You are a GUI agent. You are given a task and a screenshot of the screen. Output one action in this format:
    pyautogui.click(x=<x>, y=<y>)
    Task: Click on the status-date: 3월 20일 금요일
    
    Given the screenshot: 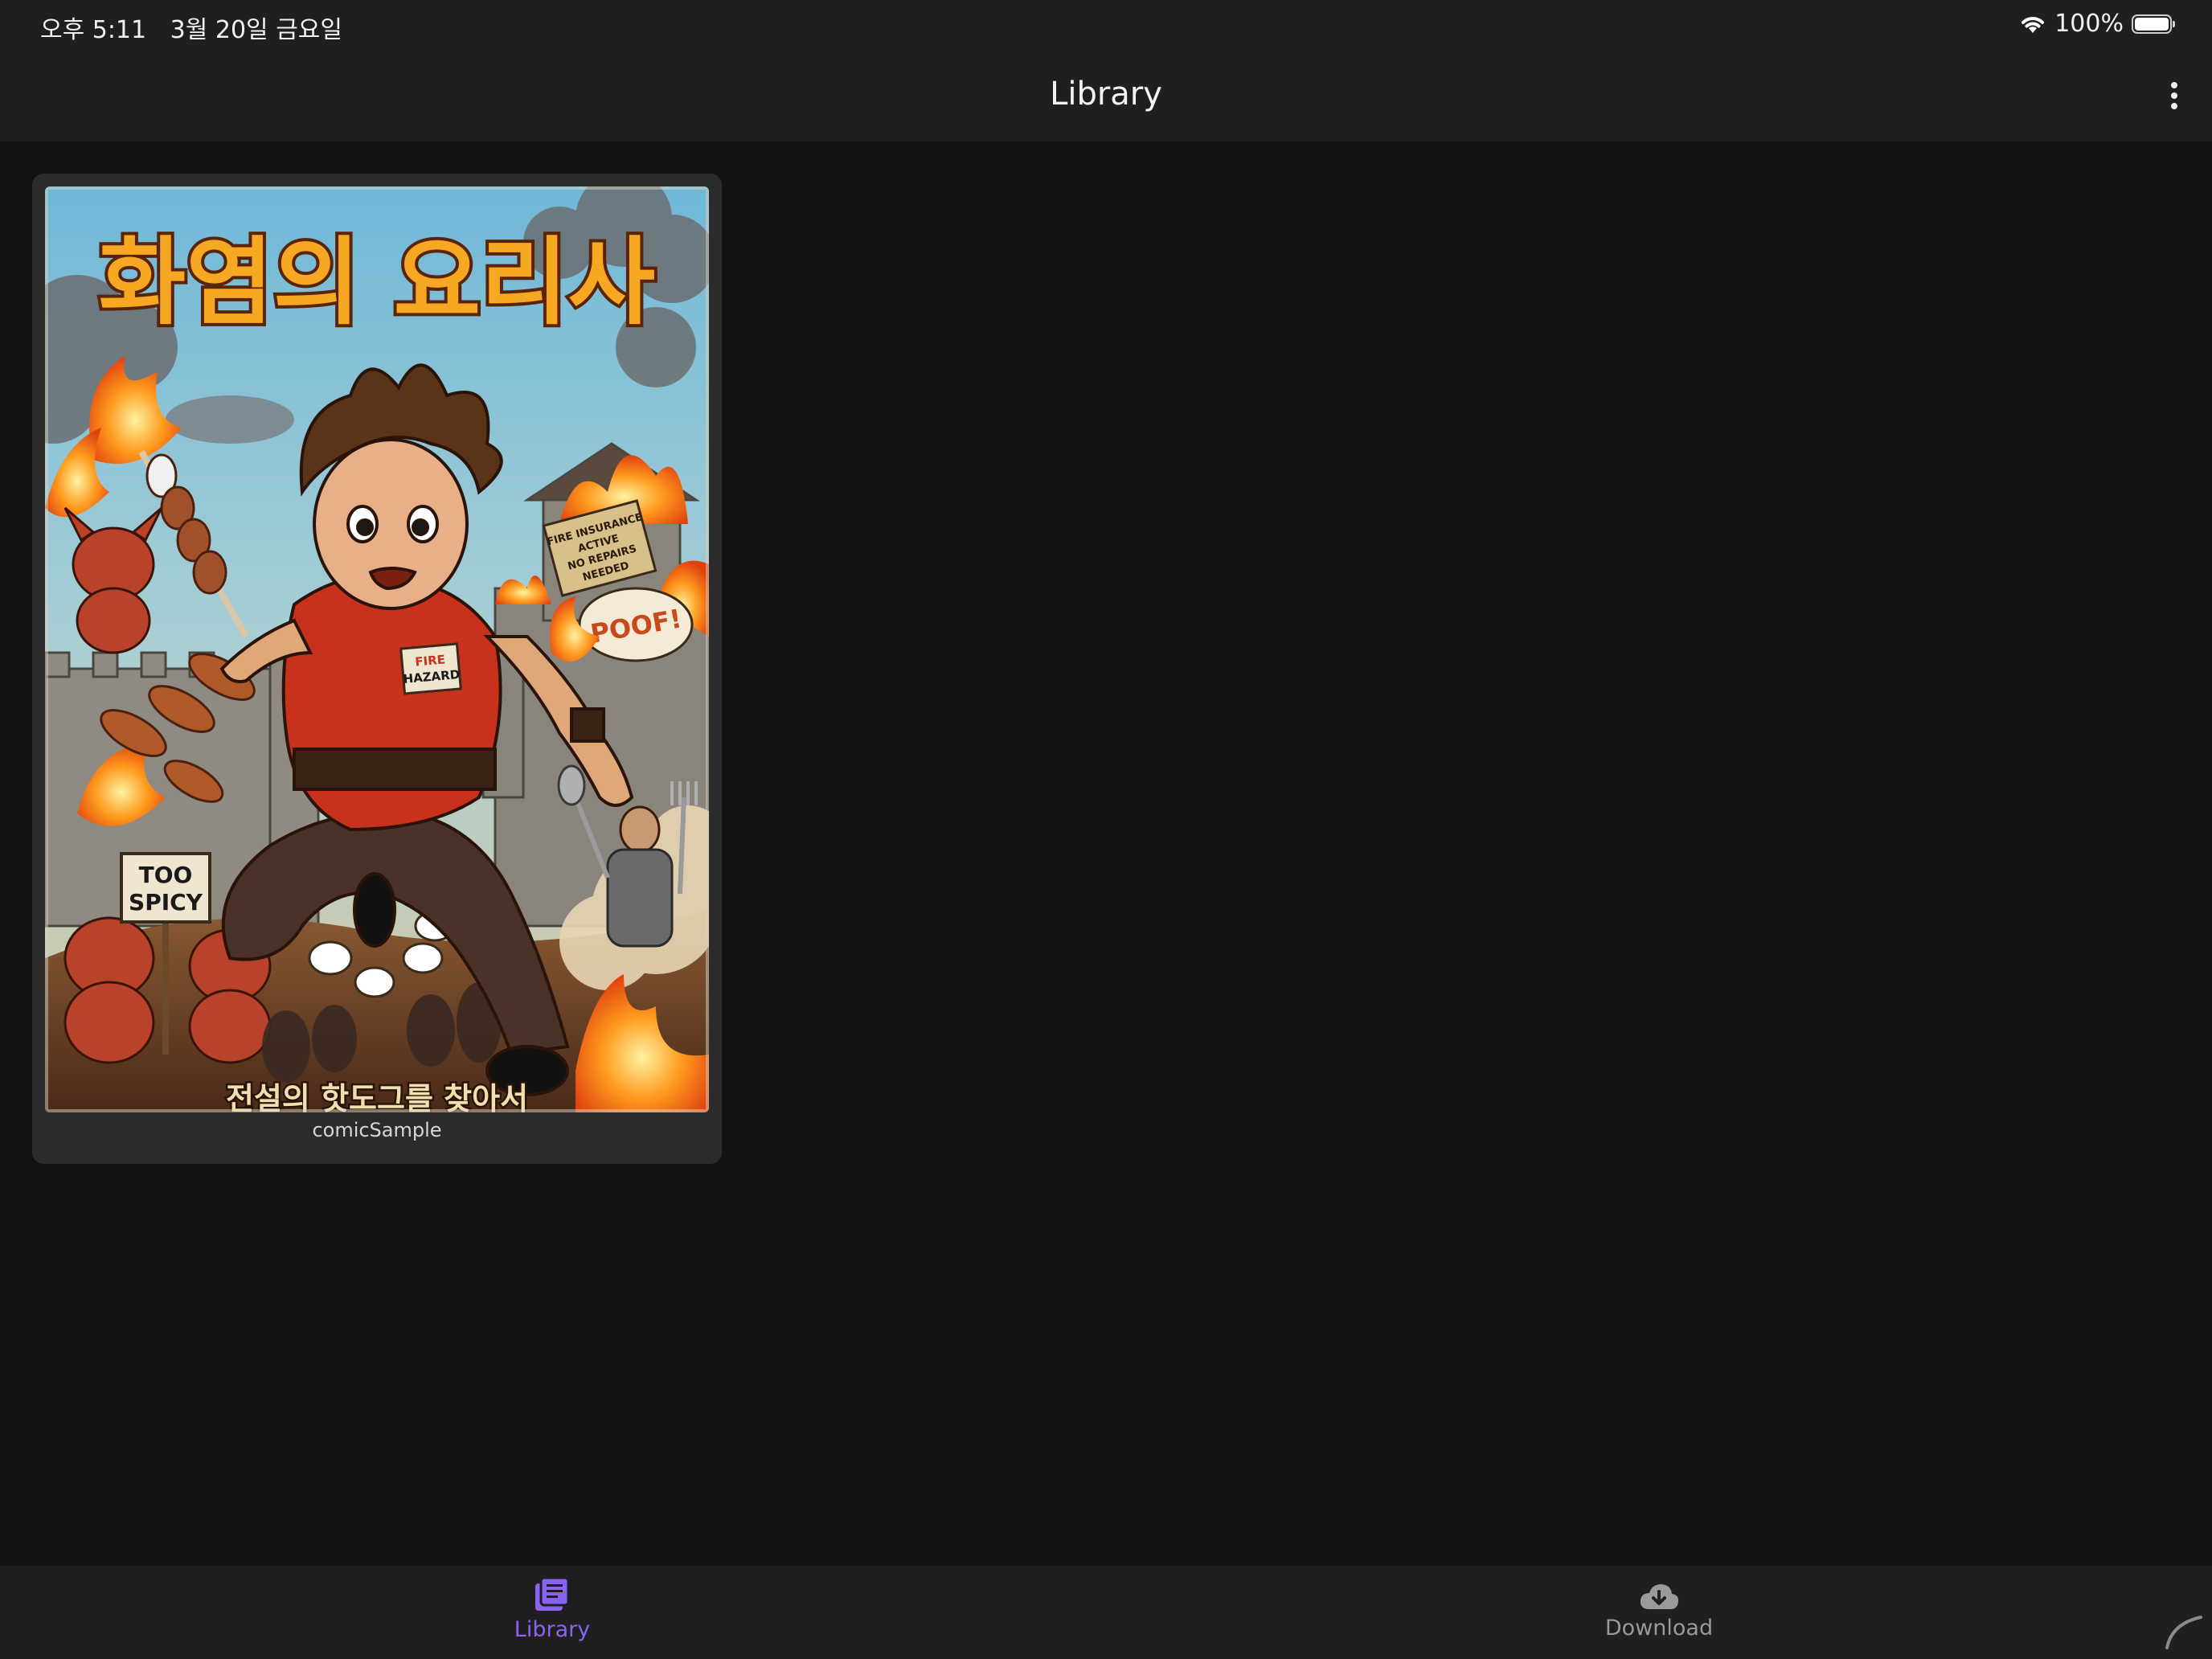 What is the action you would take?
    pyautogui.click(x=256, y=30)
    